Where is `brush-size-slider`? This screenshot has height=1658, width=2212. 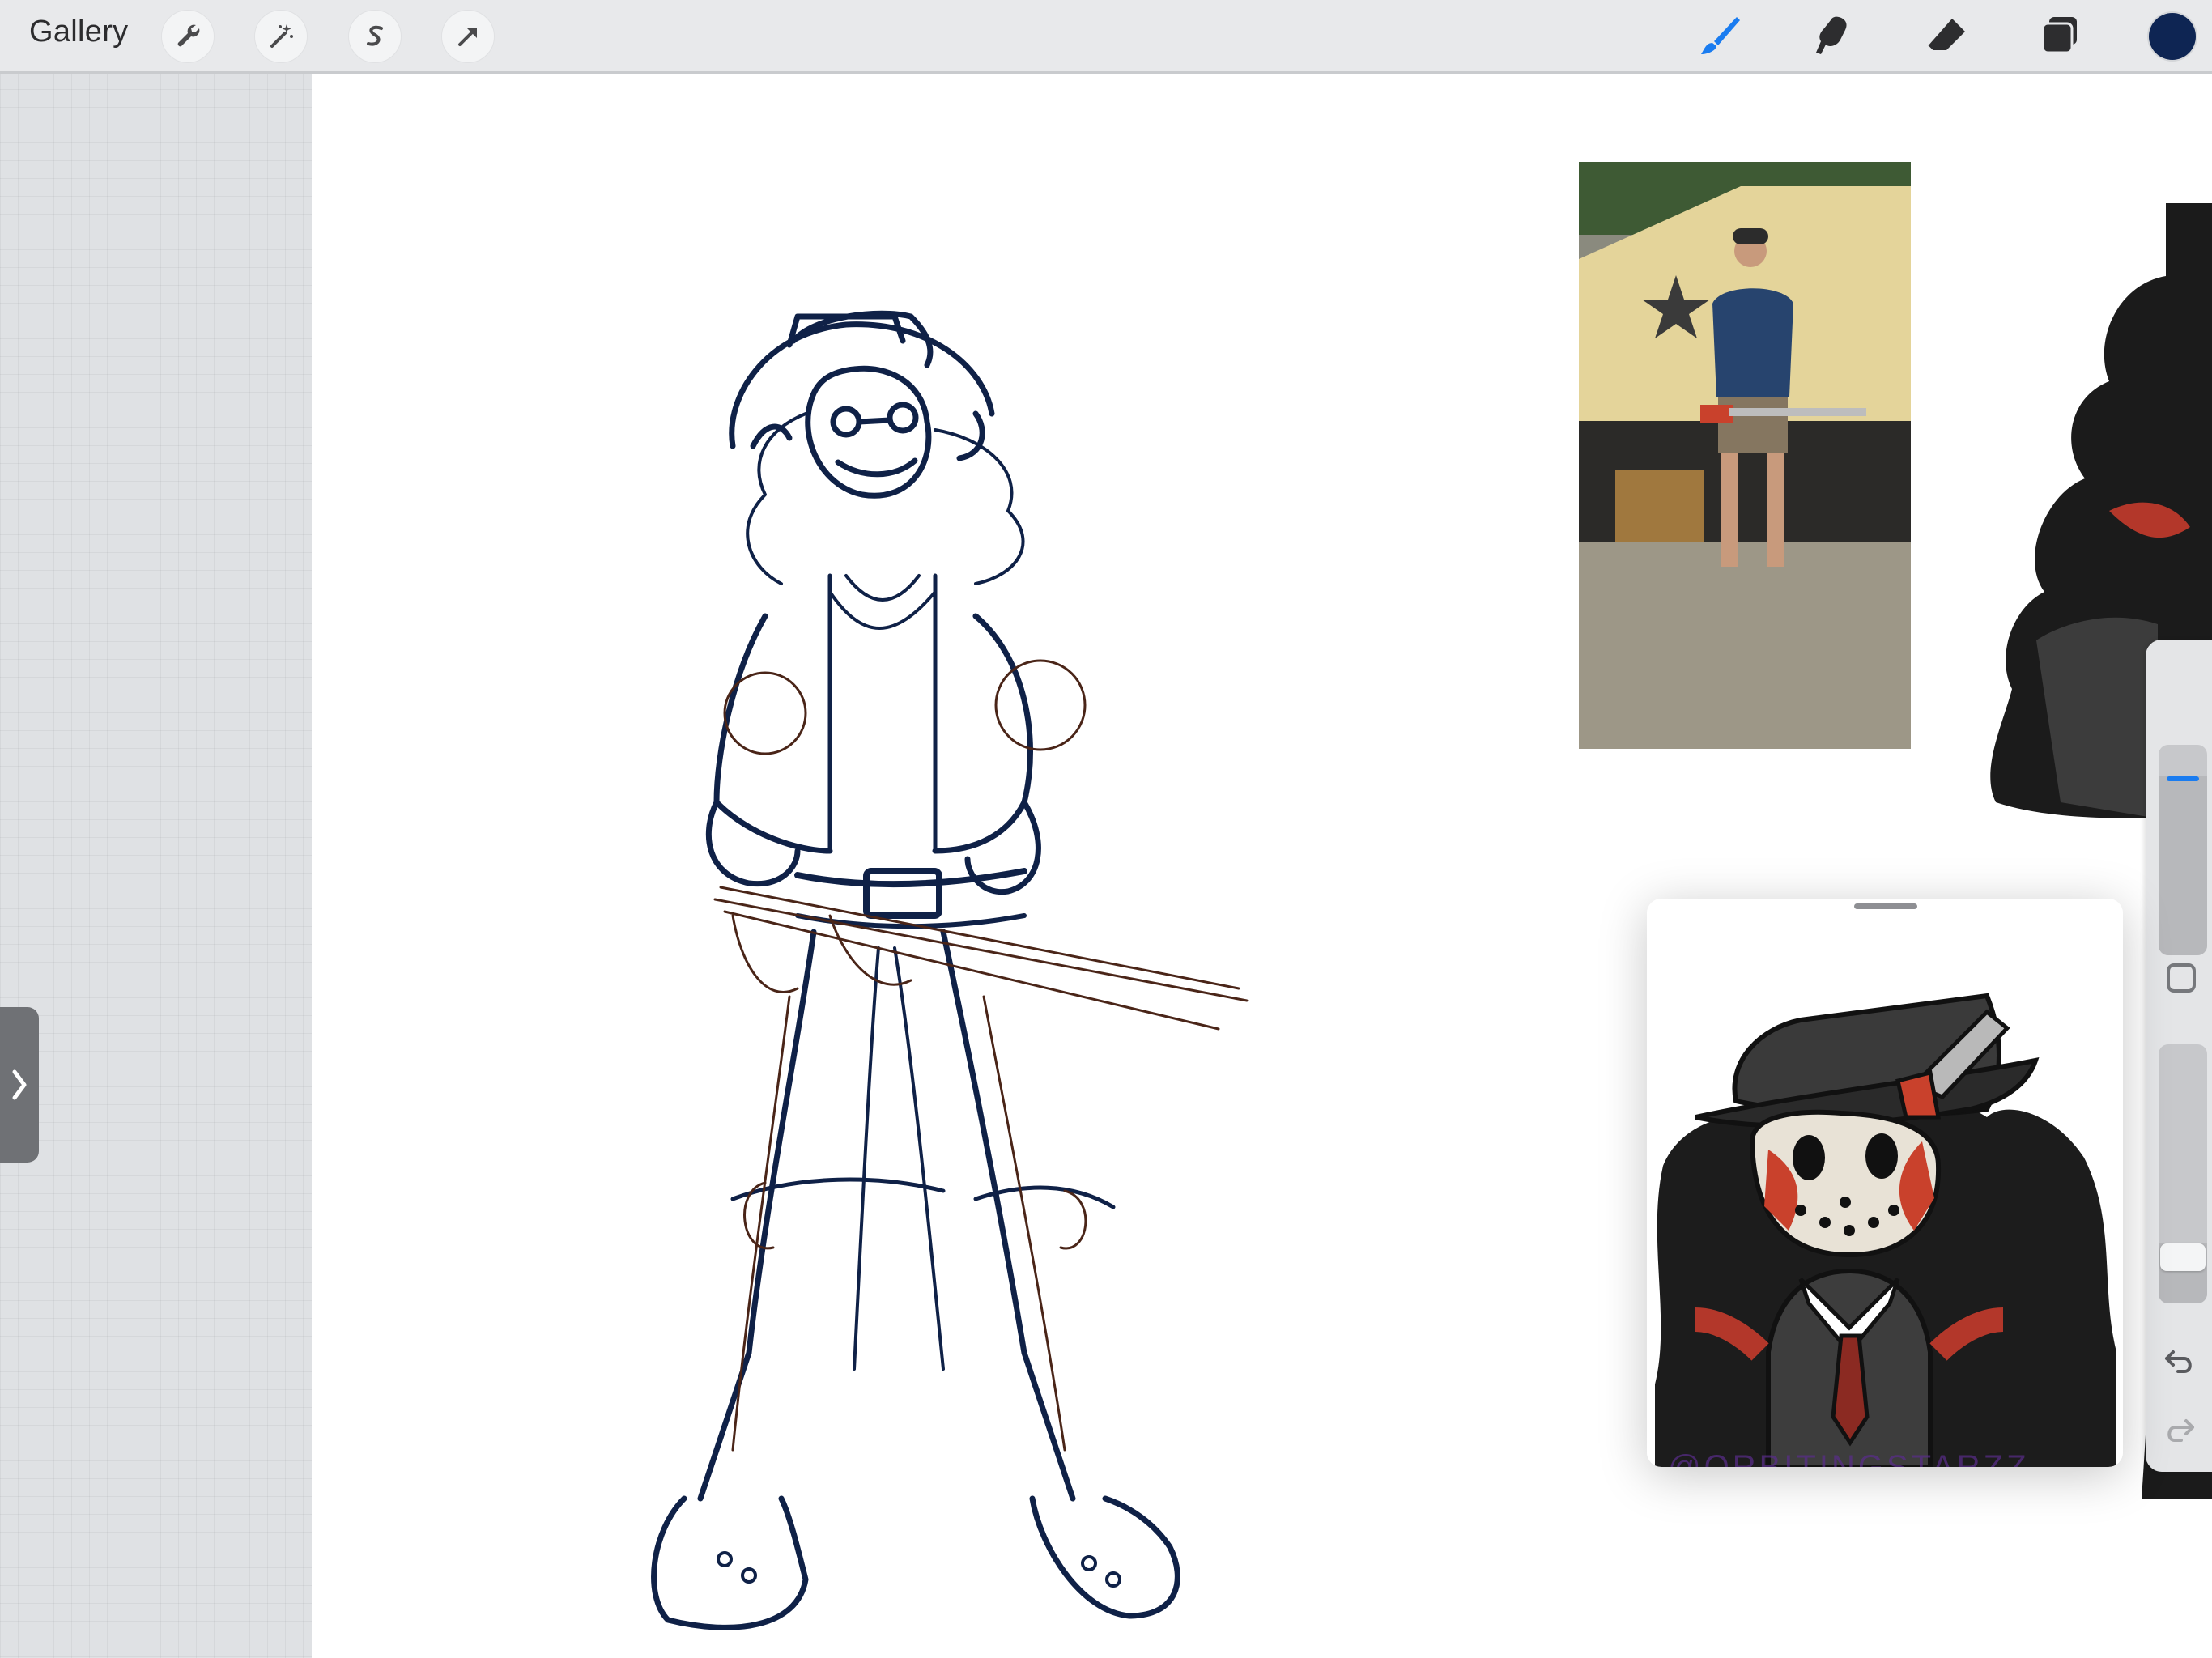 brush-size-slider is located at coordinates (2183, 850).